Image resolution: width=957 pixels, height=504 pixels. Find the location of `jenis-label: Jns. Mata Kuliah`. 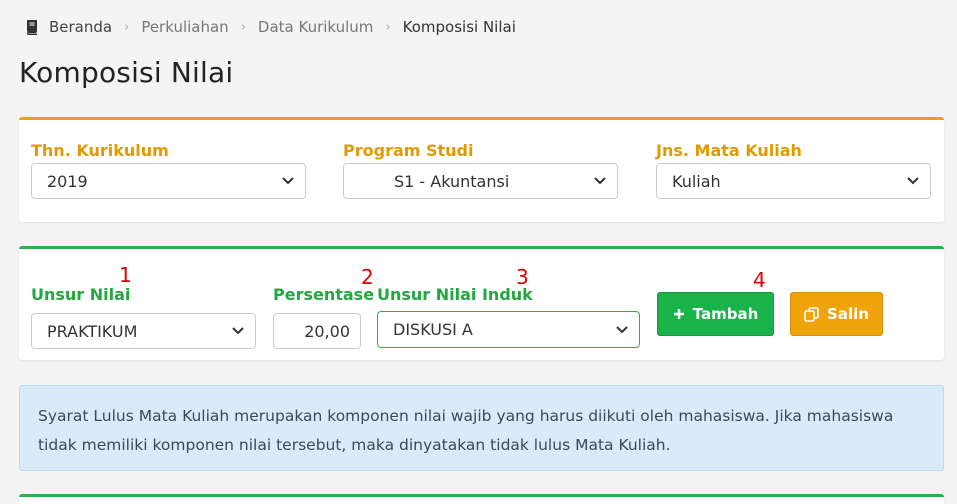

jenis-label: Jns. Mata Kuliah is located at coordinates (729, 150).